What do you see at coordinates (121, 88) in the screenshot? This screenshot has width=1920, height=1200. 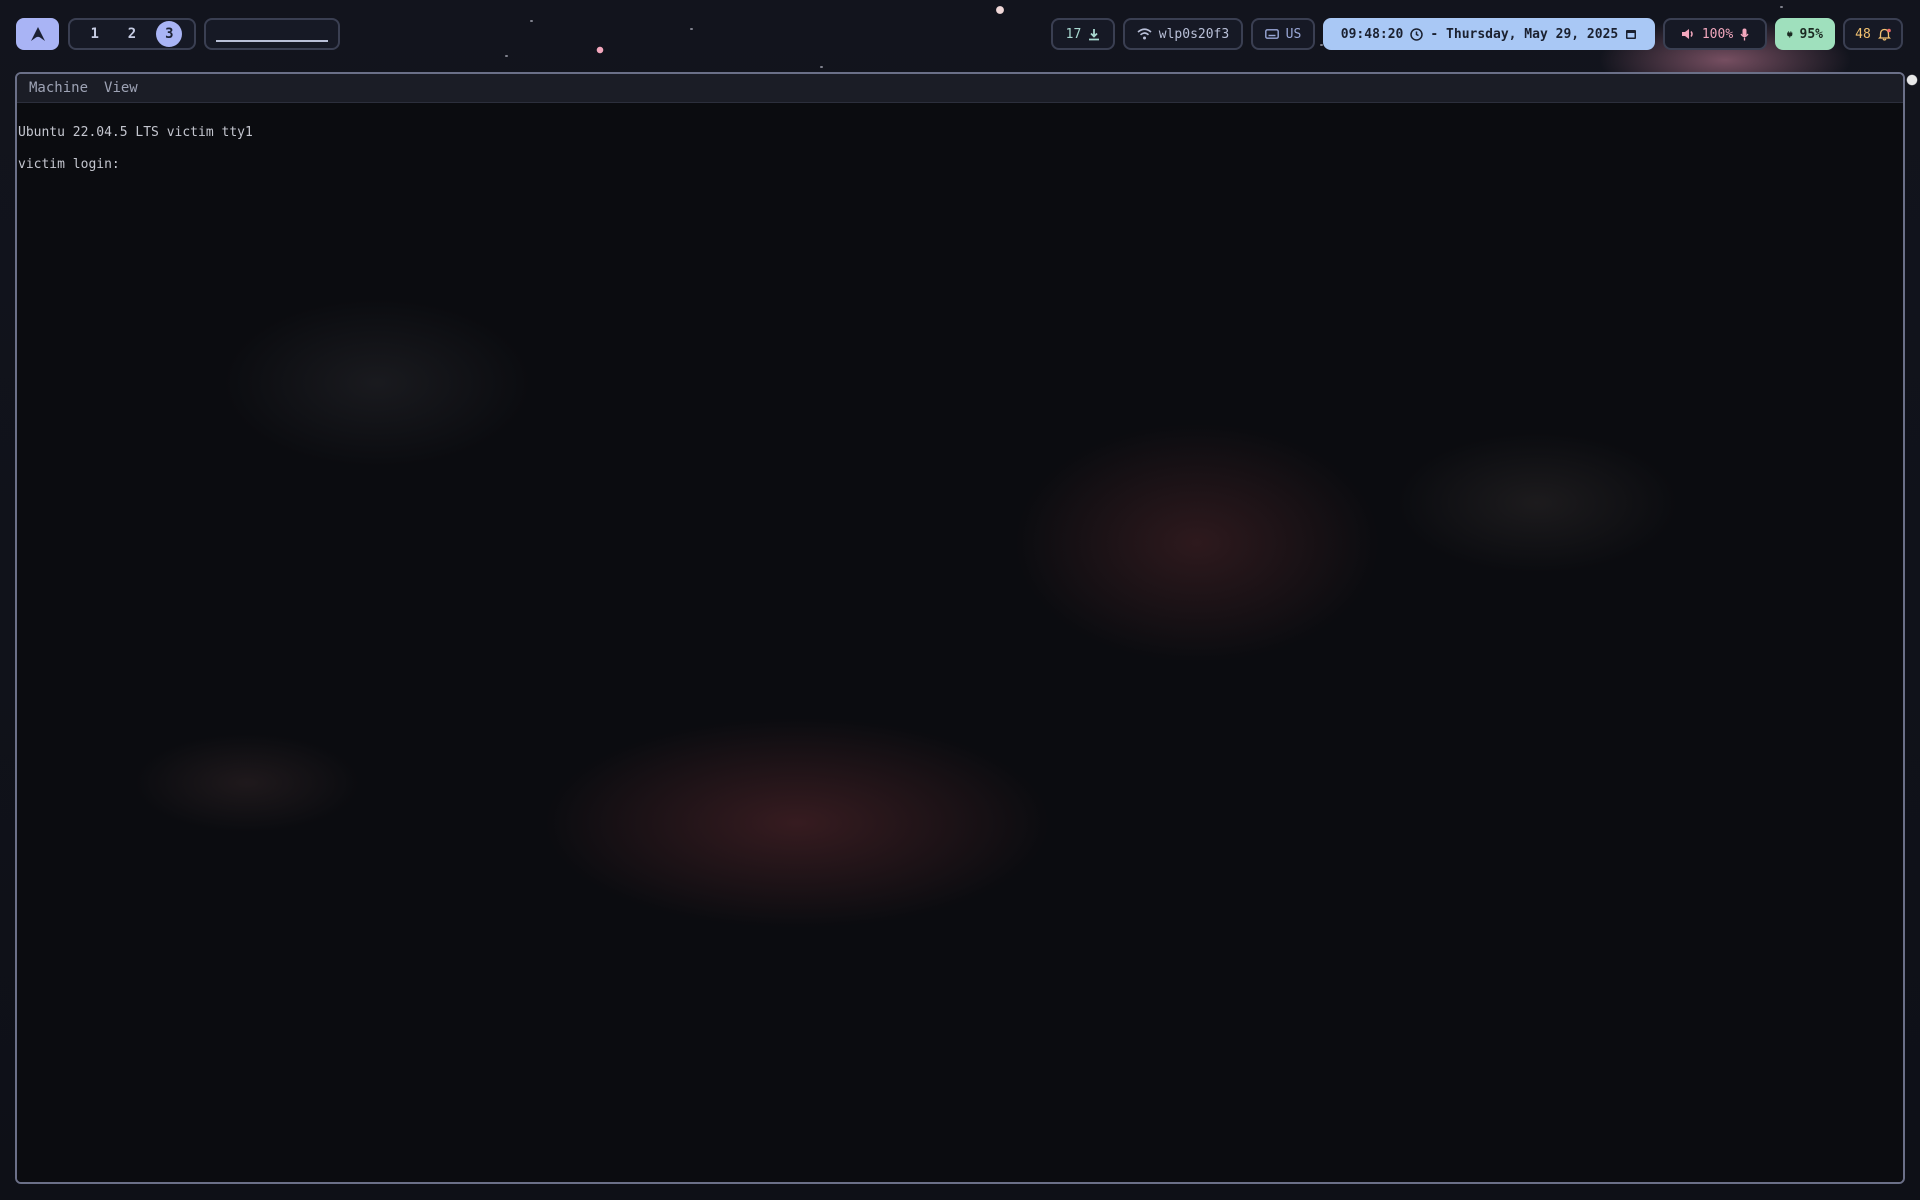 I see `menu-view: View` at bounding box center [121, 88].